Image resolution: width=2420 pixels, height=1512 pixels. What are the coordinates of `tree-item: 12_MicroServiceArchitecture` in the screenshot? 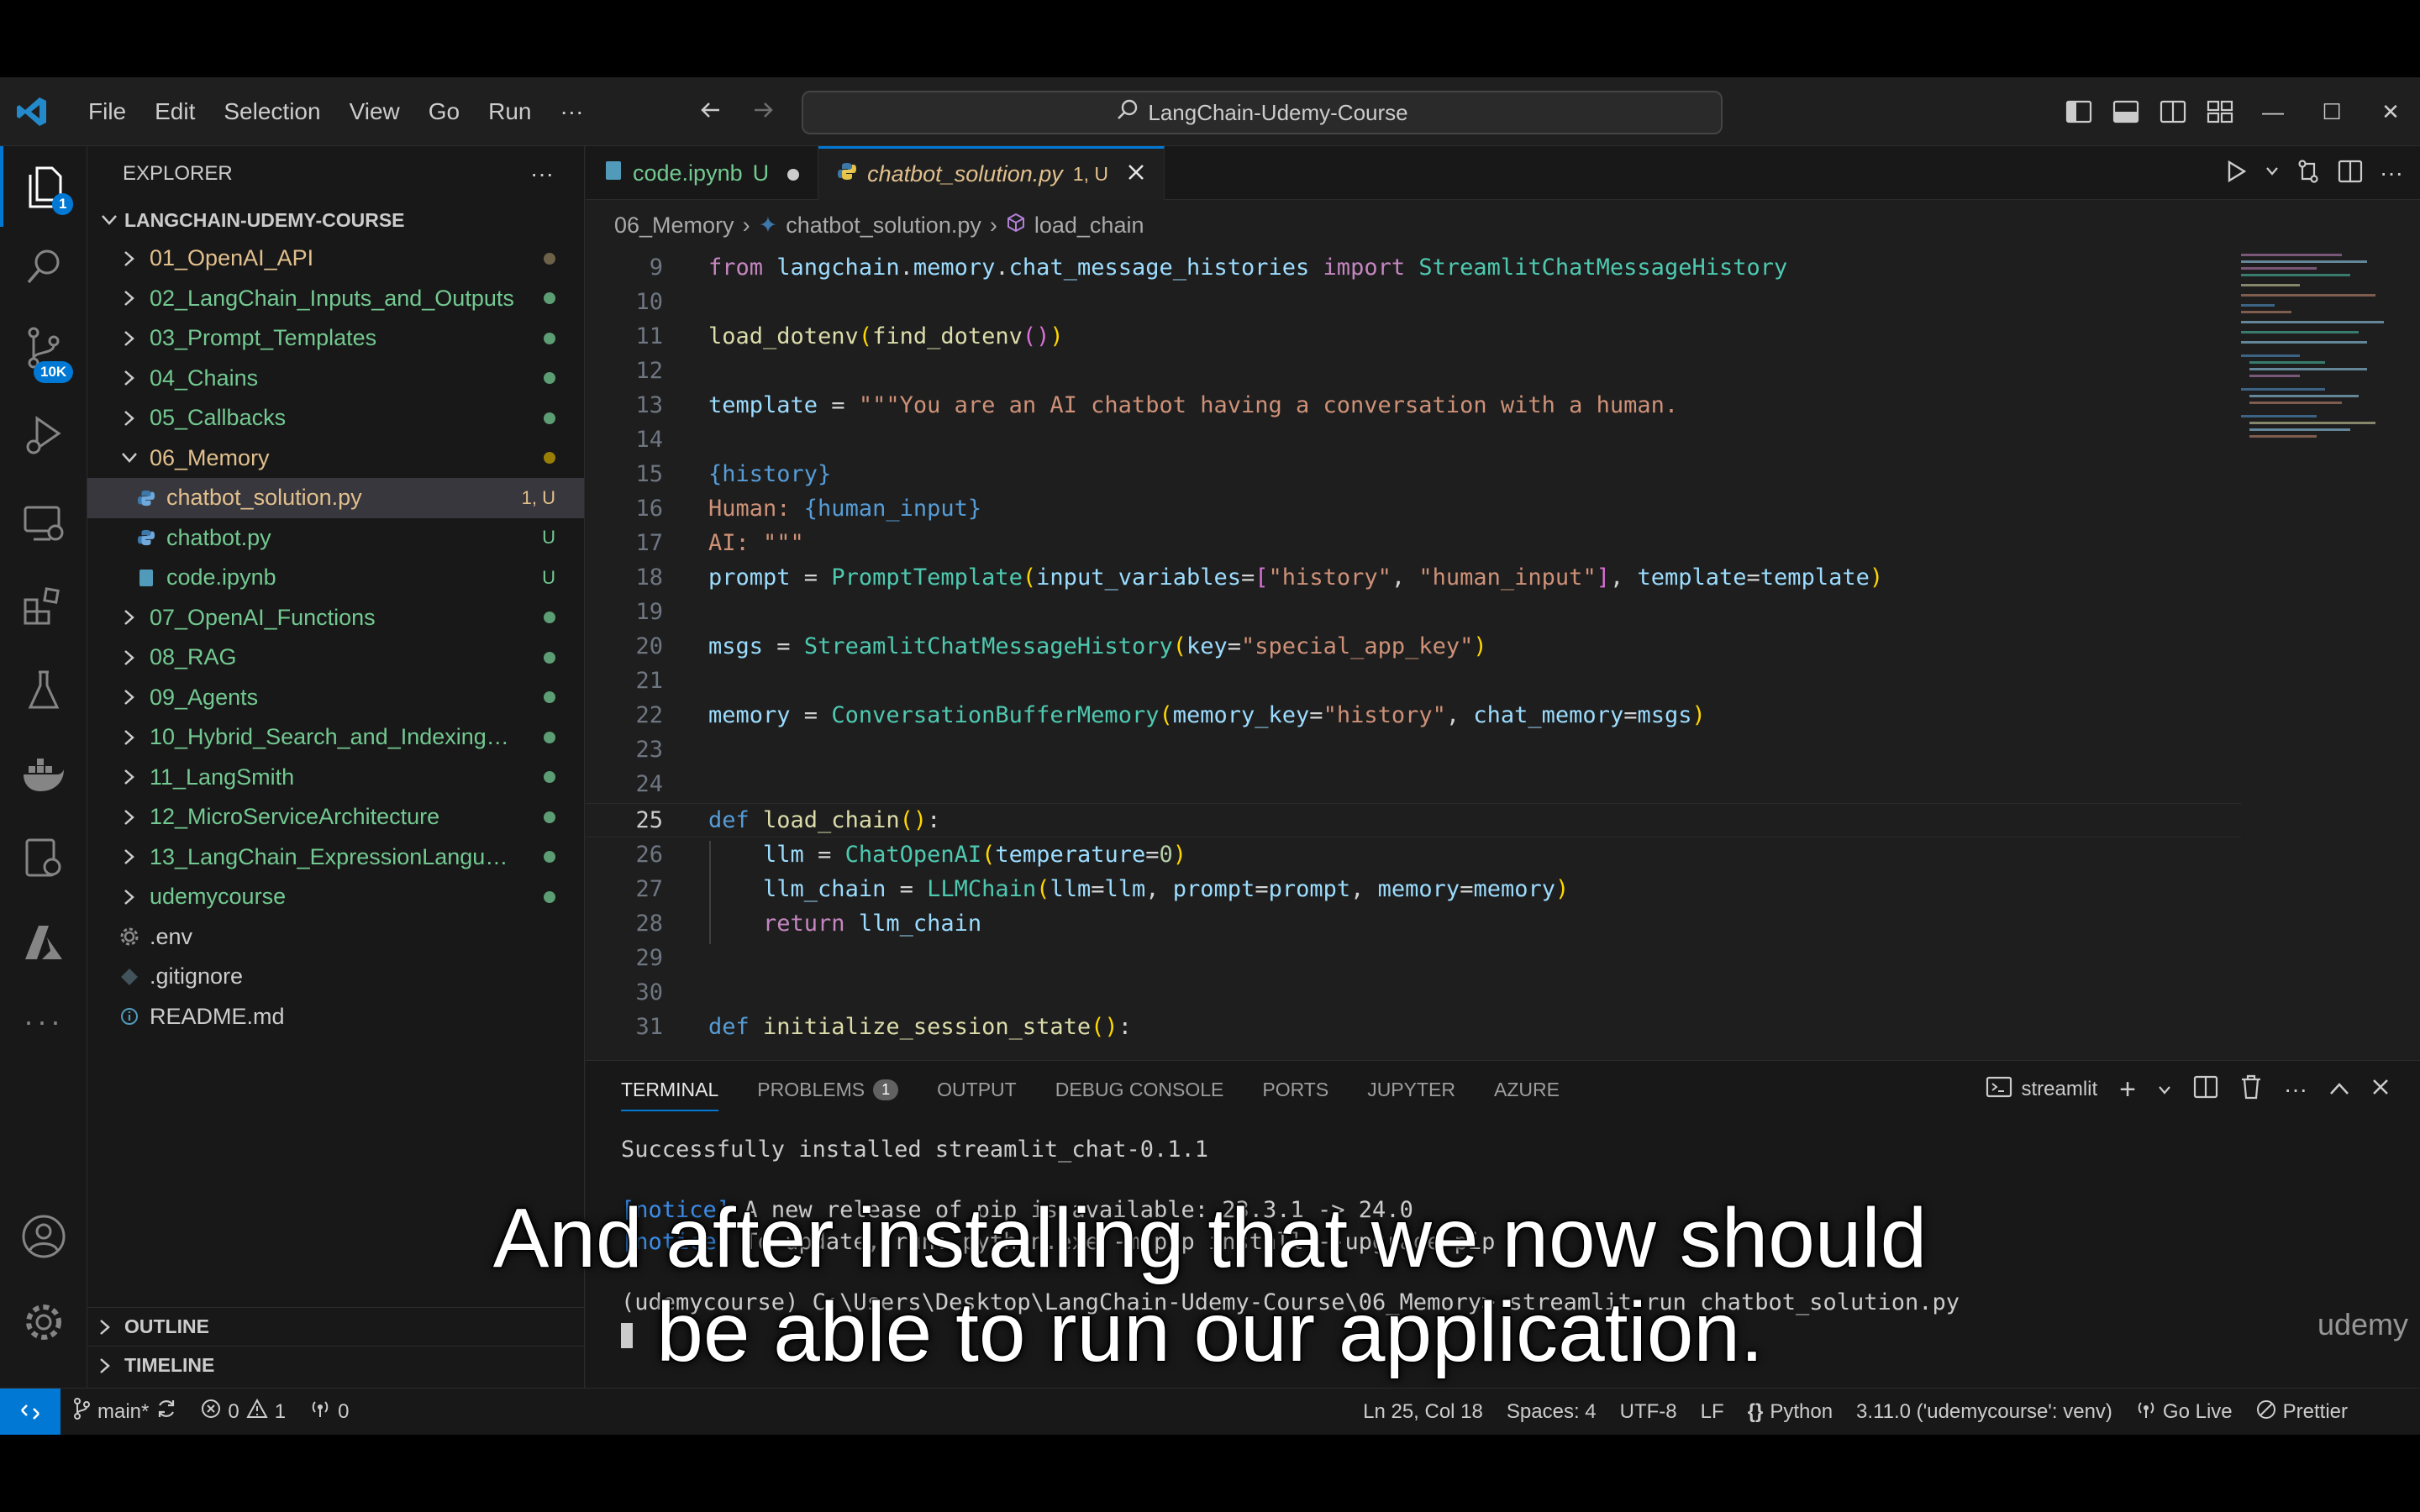 It's located at (336, 817).